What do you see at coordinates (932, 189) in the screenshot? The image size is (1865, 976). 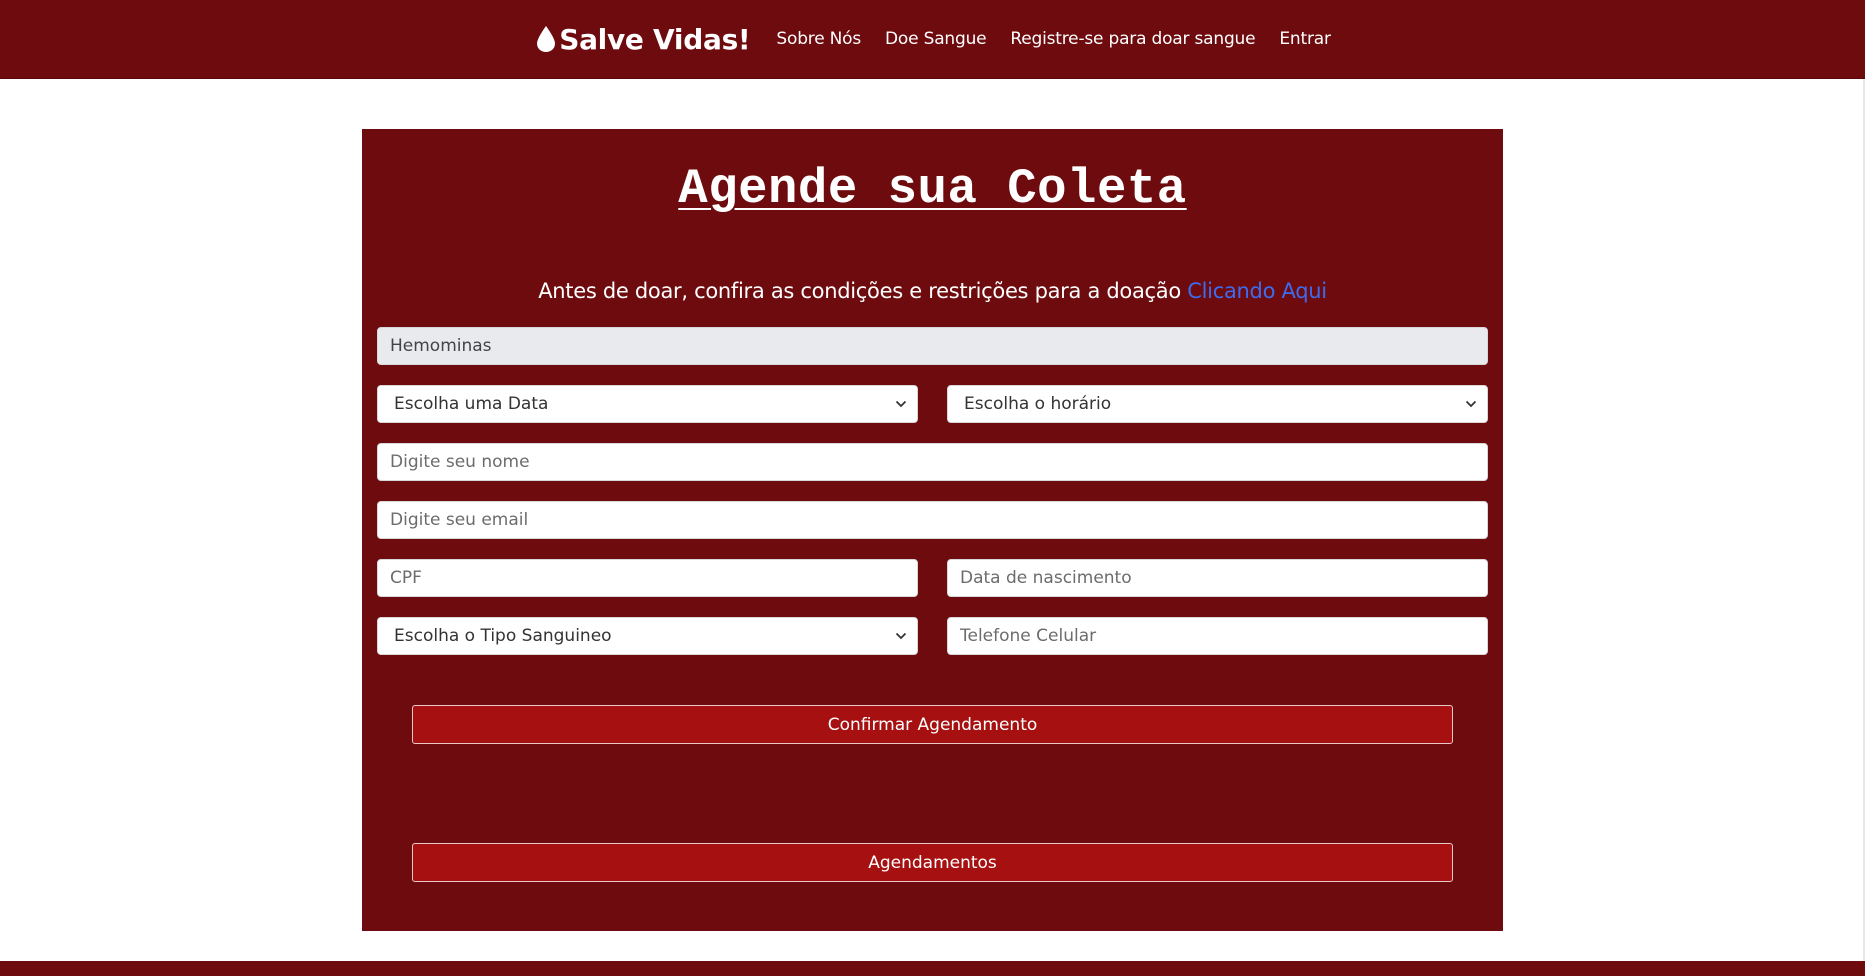 I see `form-title: Agende sua Coleta` at bounding box center [932, 189].